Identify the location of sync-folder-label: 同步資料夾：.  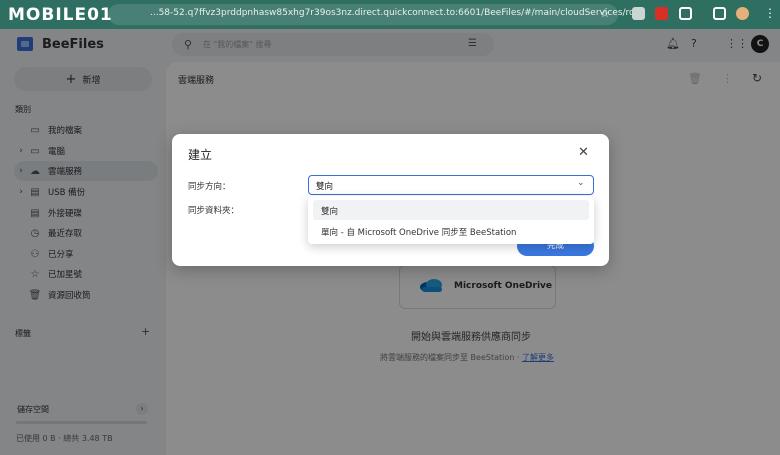
(214, 211).